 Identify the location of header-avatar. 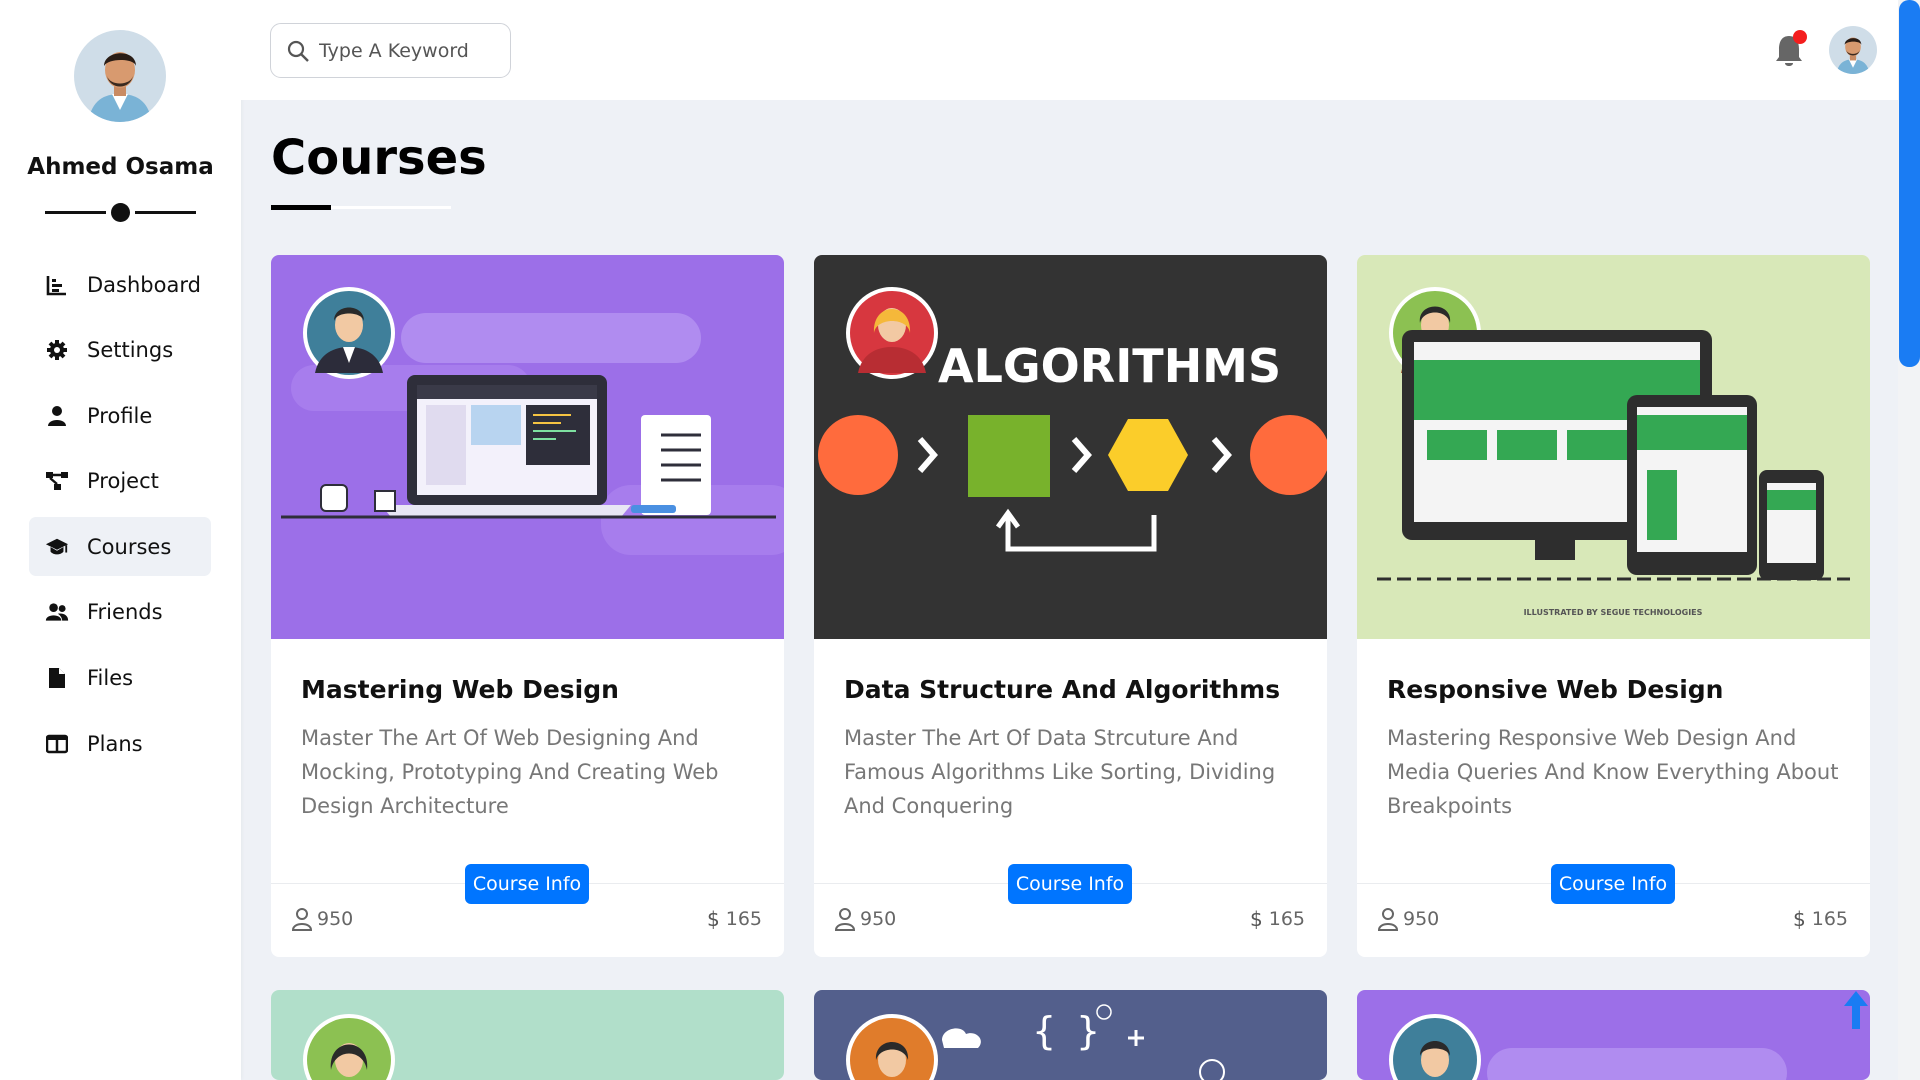
(1853, 50).